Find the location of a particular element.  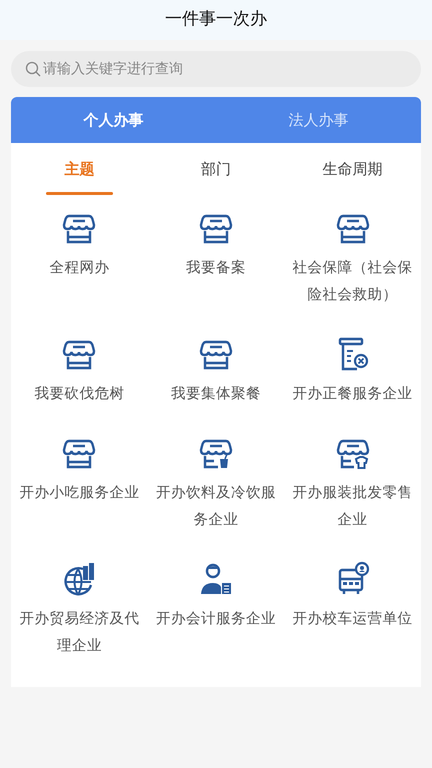

service-item: 开办小吃服务企业 is located at coordinates (79, 493).